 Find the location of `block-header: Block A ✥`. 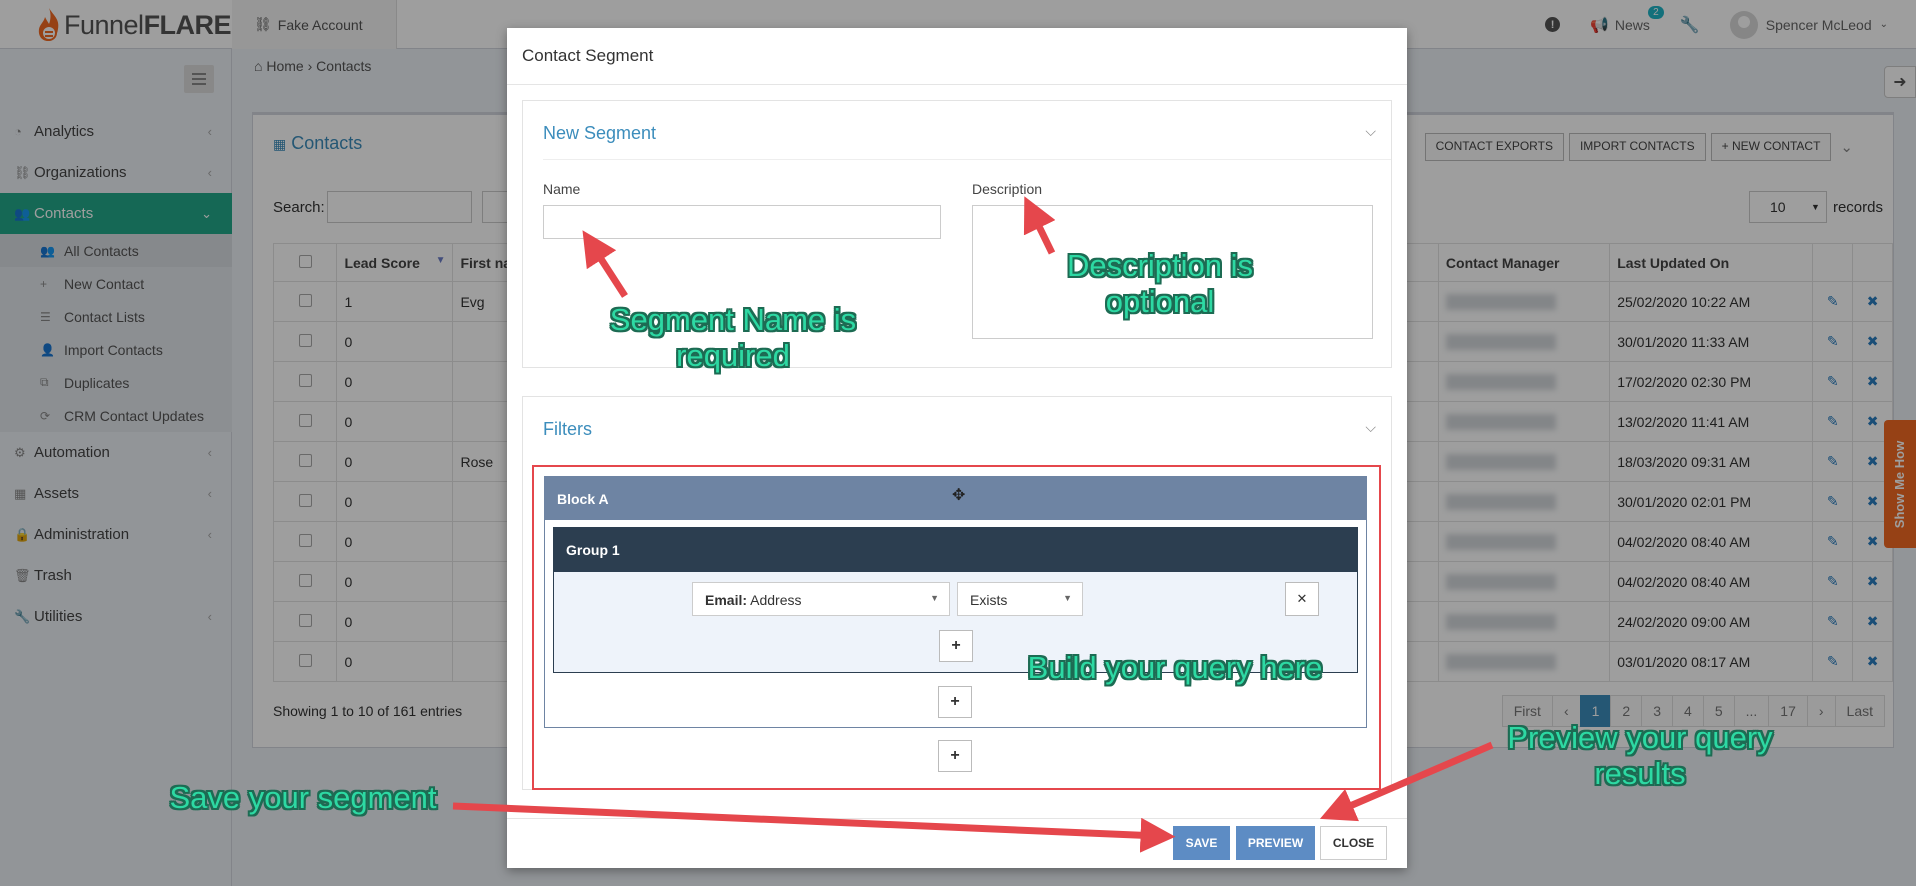

block-header: Block A ✥ is located at coordinates (955, 498).